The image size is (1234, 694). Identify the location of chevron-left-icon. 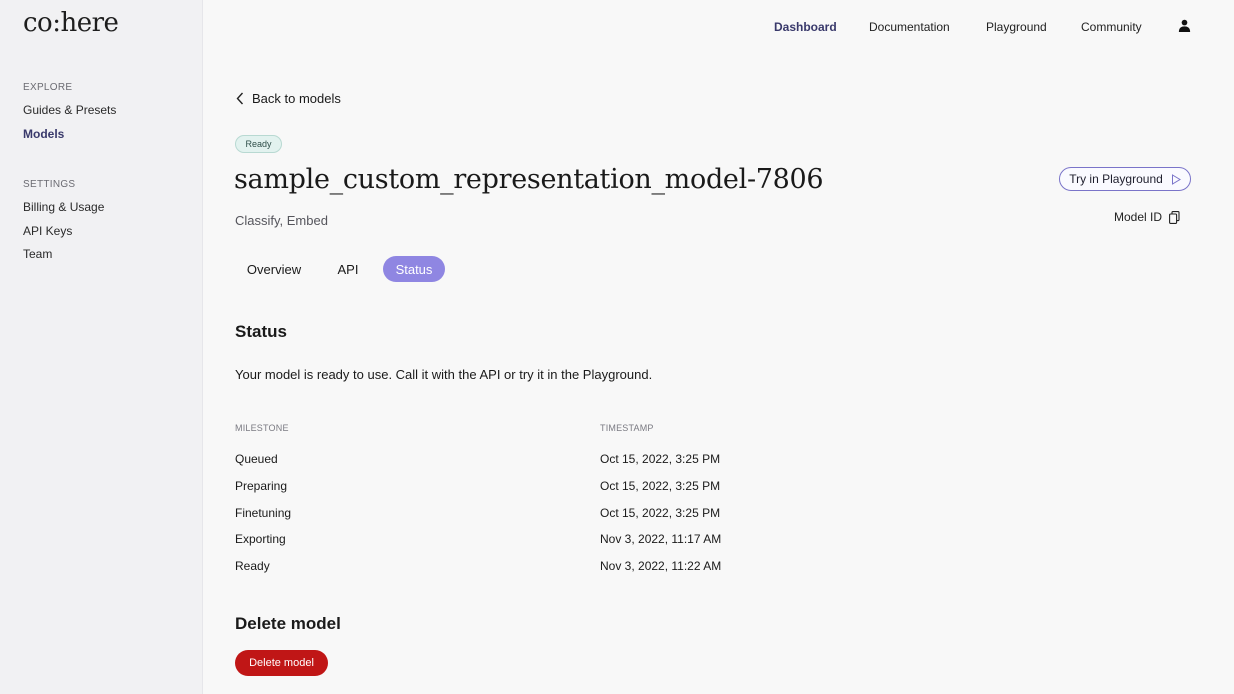
(240, 98).